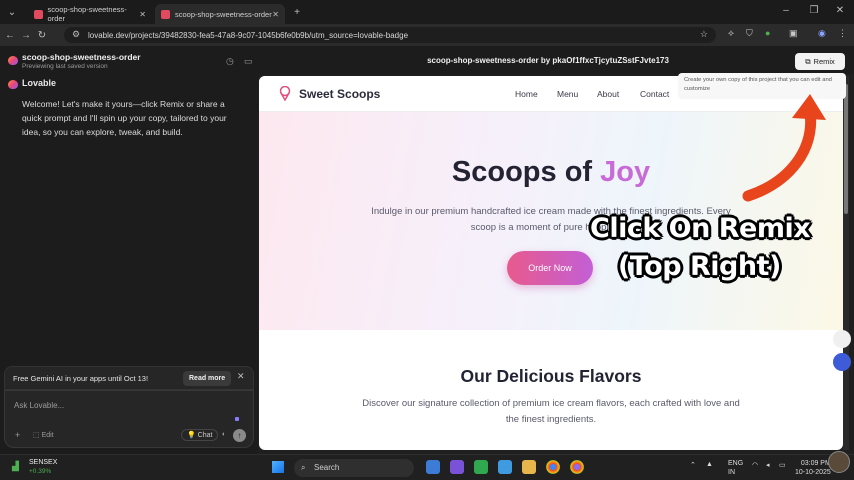  What do you see at coordinates (40, 471) in the screenshot?
I see `ticker-change: +0.39%` at bounding box center [40, 471].